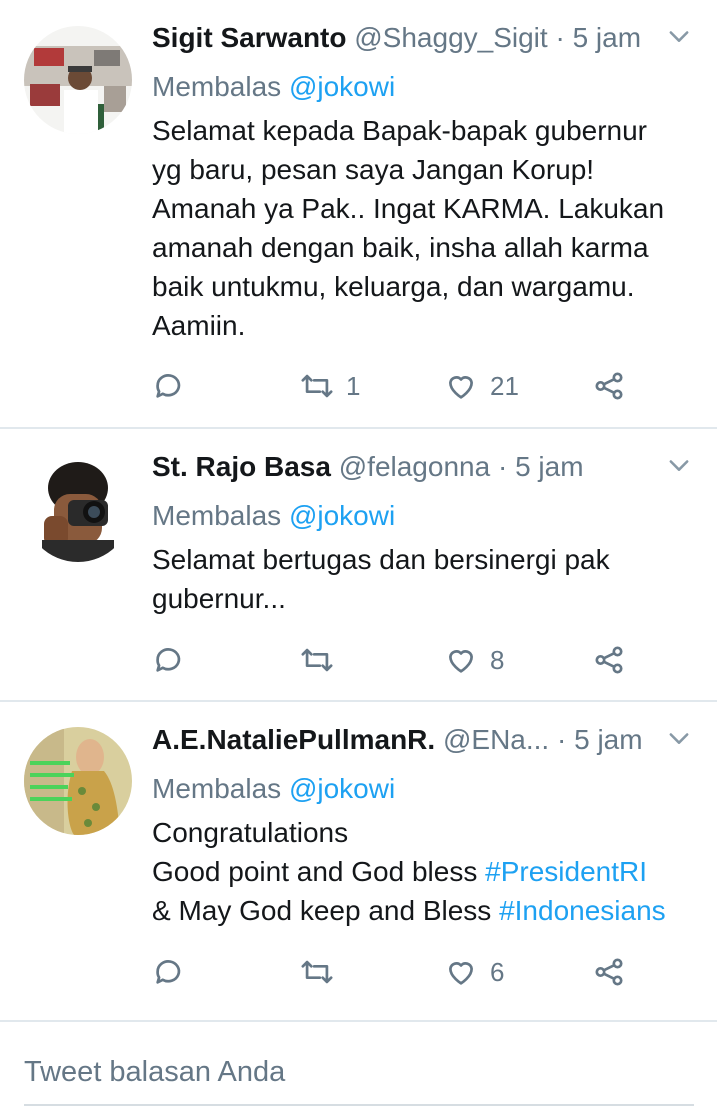 The height and width of the screenshot is (1114, 717). I want to click on tweet-text-line: Selamat kepada Bapak-bapak gubernur, so click(400, 130).